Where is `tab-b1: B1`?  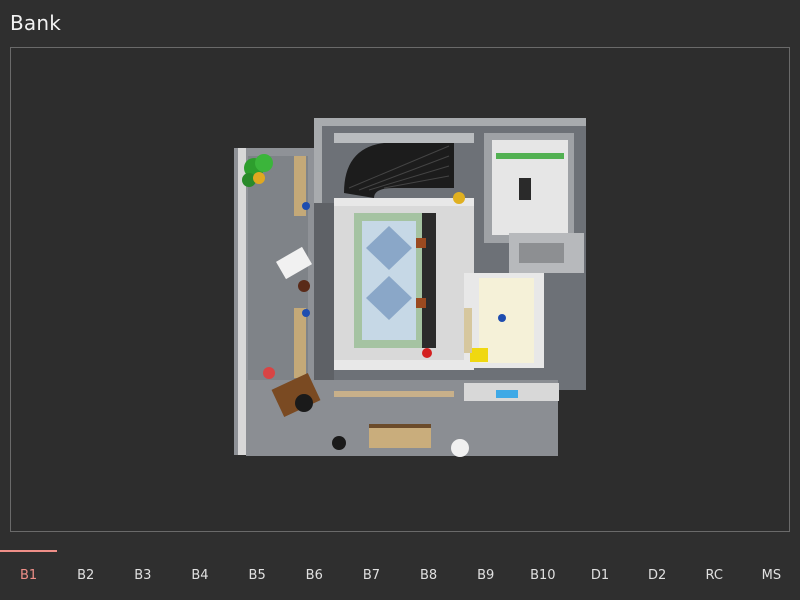
tab-b1: B1 is located at coordinates (29, 575).